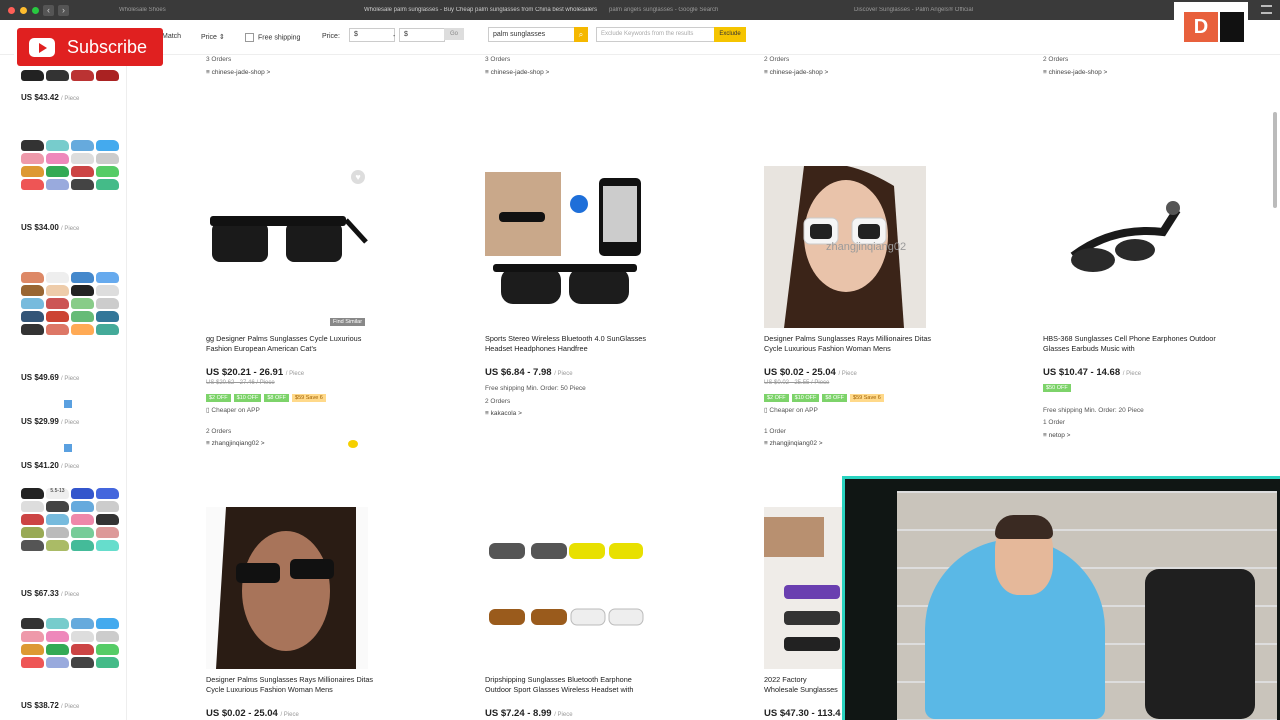  I want to click on model-black-sunglasses-image, so click(286, 588).